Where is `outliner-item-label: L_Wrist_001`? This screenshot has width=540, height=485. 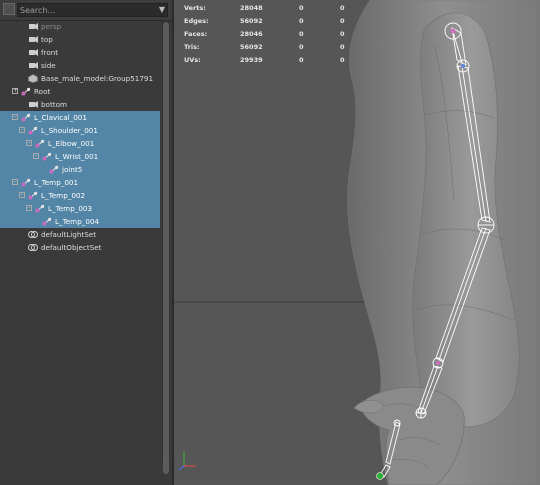 outliner-item-label: L_Wrist_001 is located at coordinates (77, 156).